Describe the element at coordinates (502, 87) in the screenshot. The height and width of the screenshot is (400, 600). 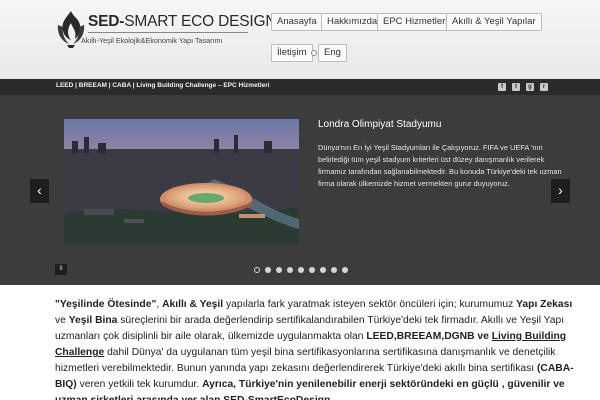
I see `facebook-icon: f` at that location.